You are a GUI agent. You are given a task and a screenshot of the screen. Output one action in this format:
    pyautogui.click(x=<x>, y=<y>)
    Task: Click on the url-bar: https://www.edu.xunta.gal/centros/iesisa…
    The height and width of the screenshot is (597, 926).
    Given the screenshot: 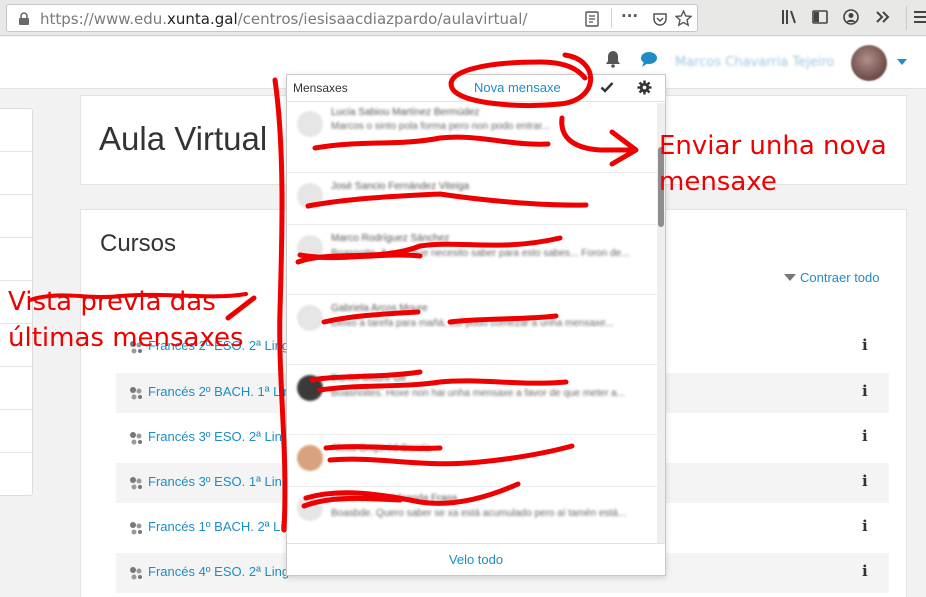 What is the action you would take?
    pyautogui.click(x=352, y=18)
    